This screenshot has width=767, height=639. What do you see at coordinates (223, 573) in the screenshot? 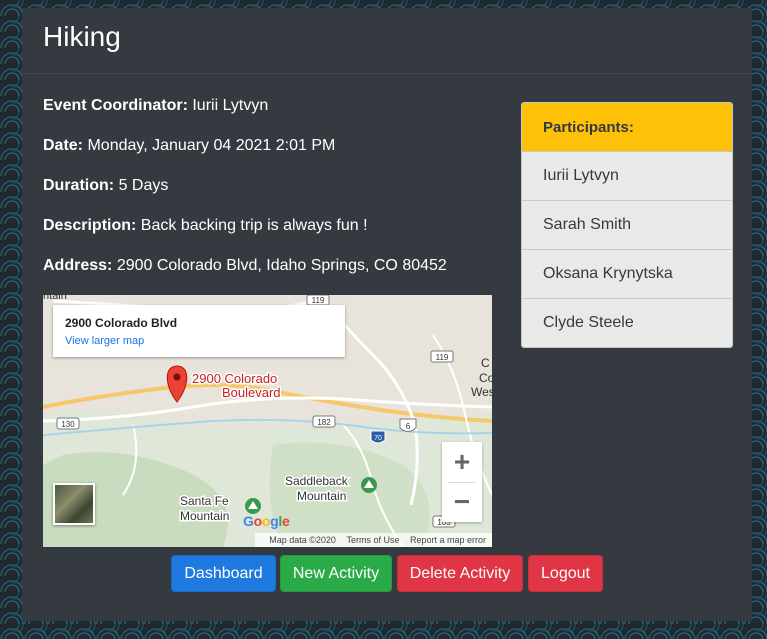
I see `dashboard-button: Dashboard` at bounding box center [223, 573].